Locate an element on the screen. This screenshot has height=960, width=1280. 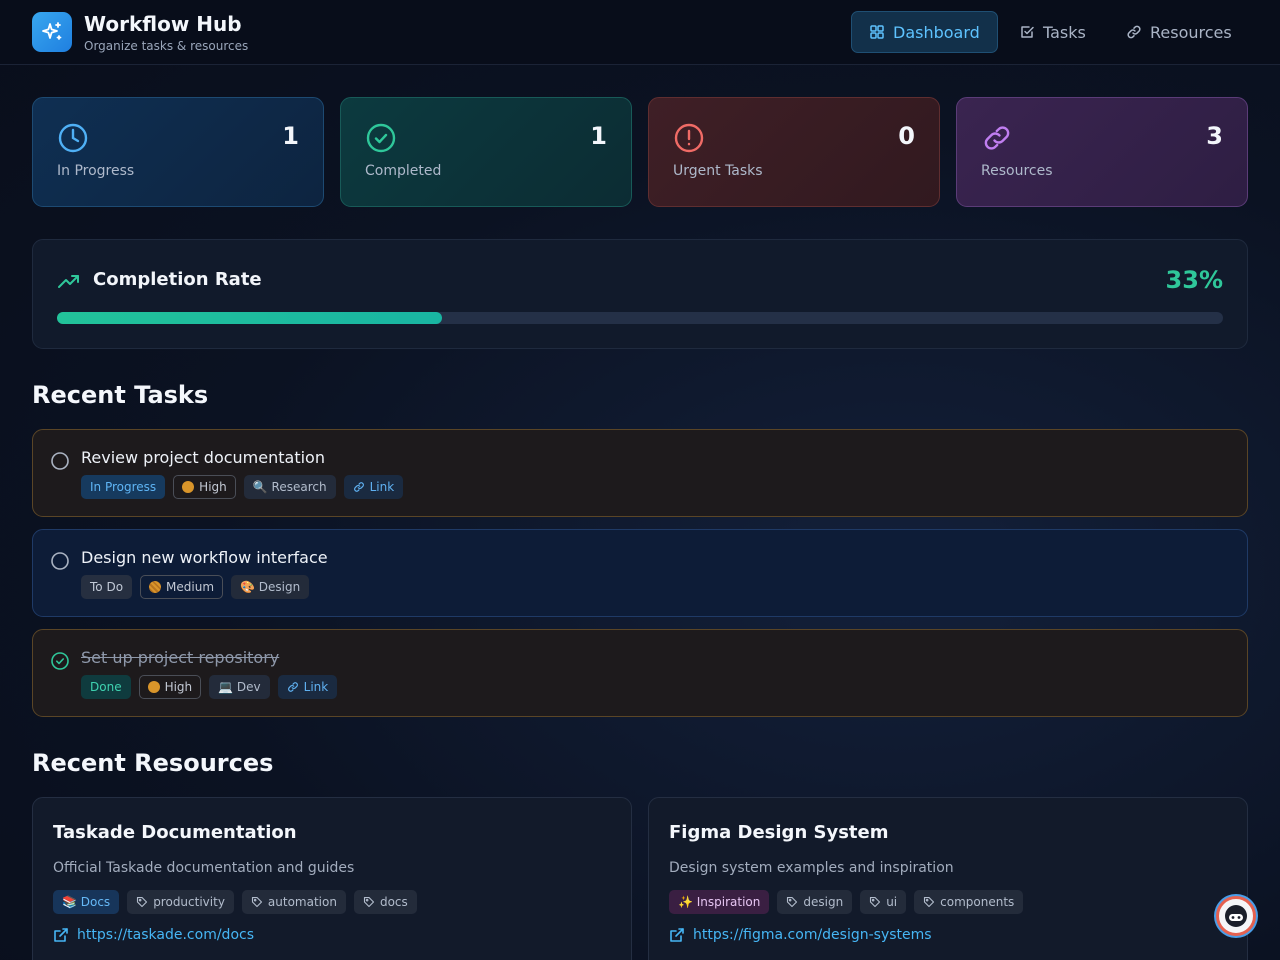
recent-resources-heading: Recent Resources is located at coordinates (153, 763).